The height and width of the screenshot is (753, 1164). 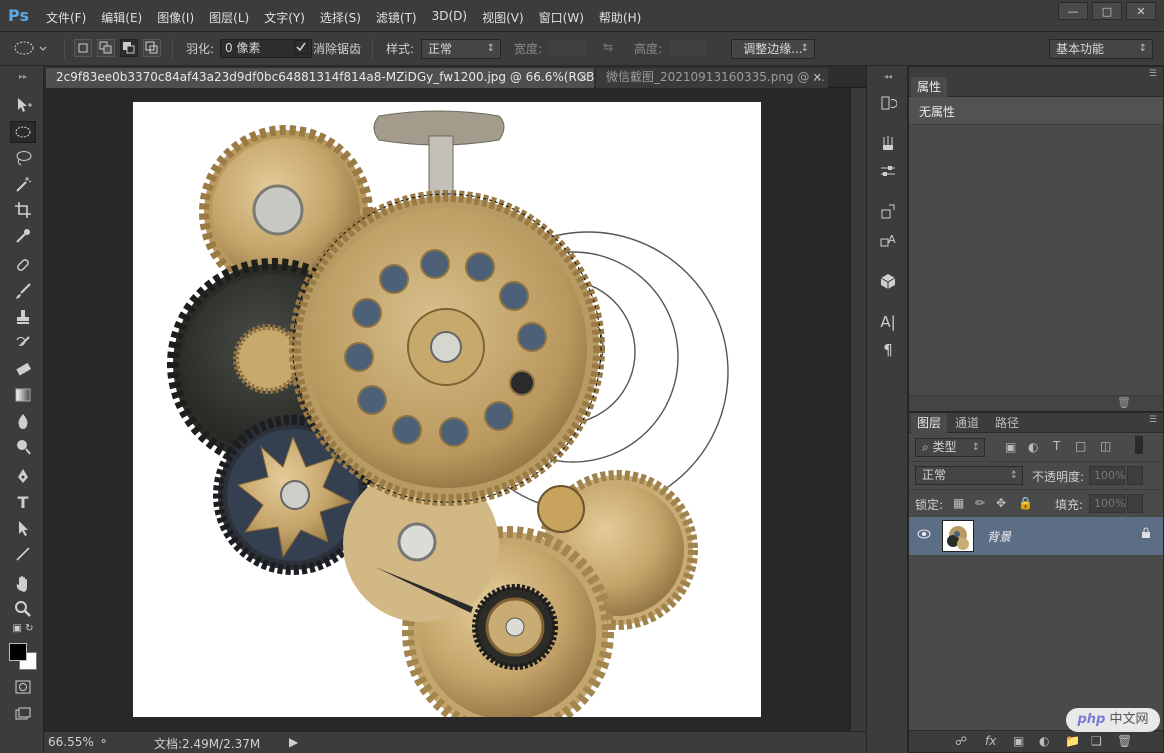 I want to click on delete-layer-icon: 🗑, so click(x=1124, y=741).